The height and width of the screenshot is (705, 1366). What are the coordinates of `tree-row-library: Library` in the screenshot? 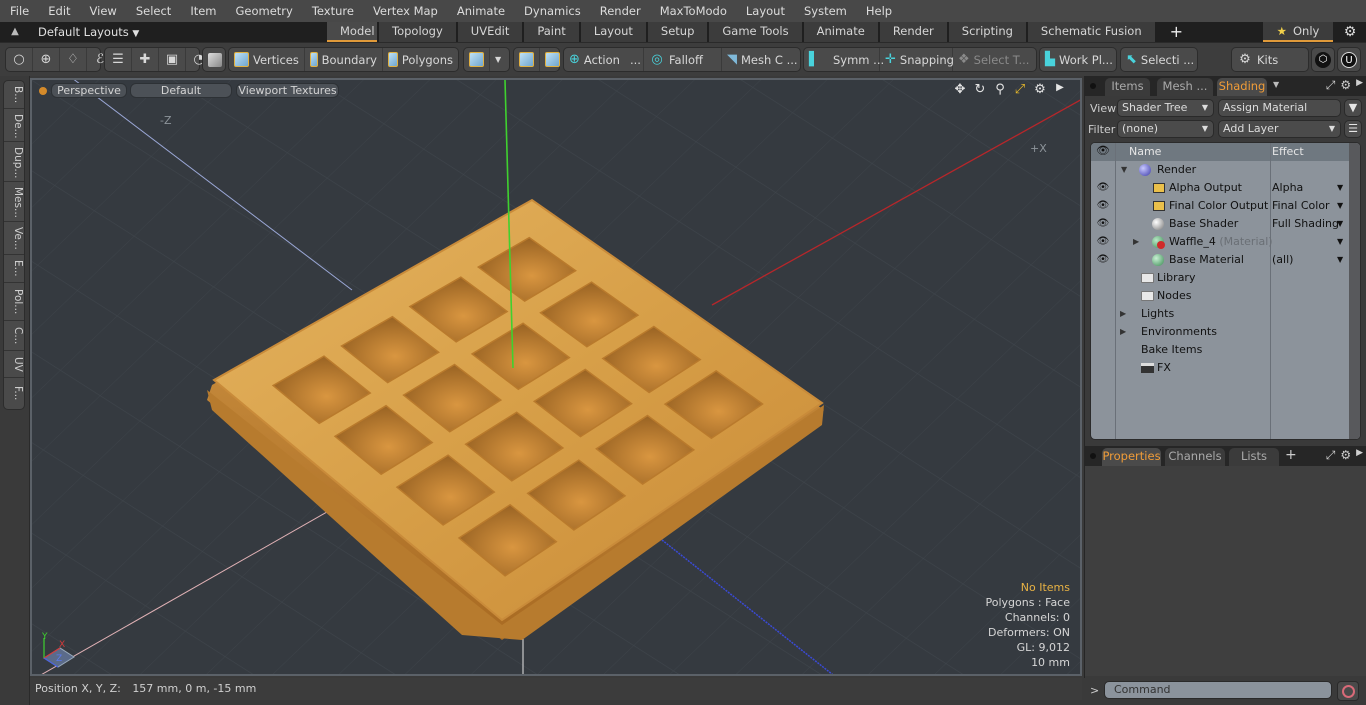 It's located at (1220, 278).